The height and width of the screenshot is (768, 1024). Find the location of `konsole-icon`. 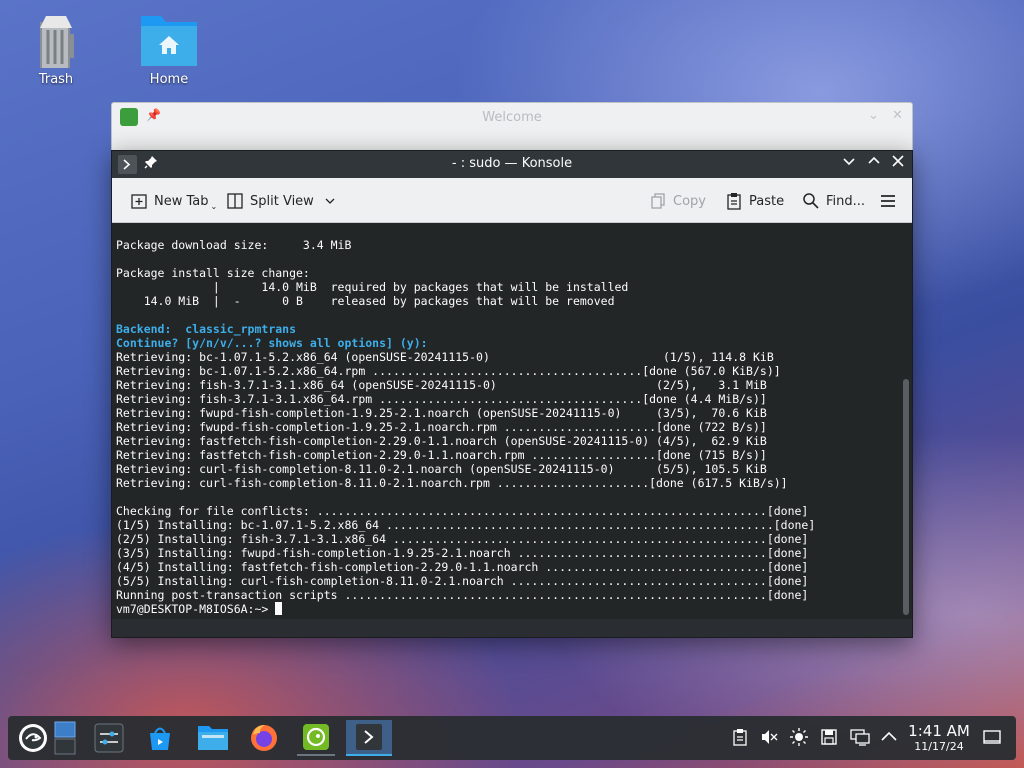

konsole-icon is located at coordinates (369, 737).